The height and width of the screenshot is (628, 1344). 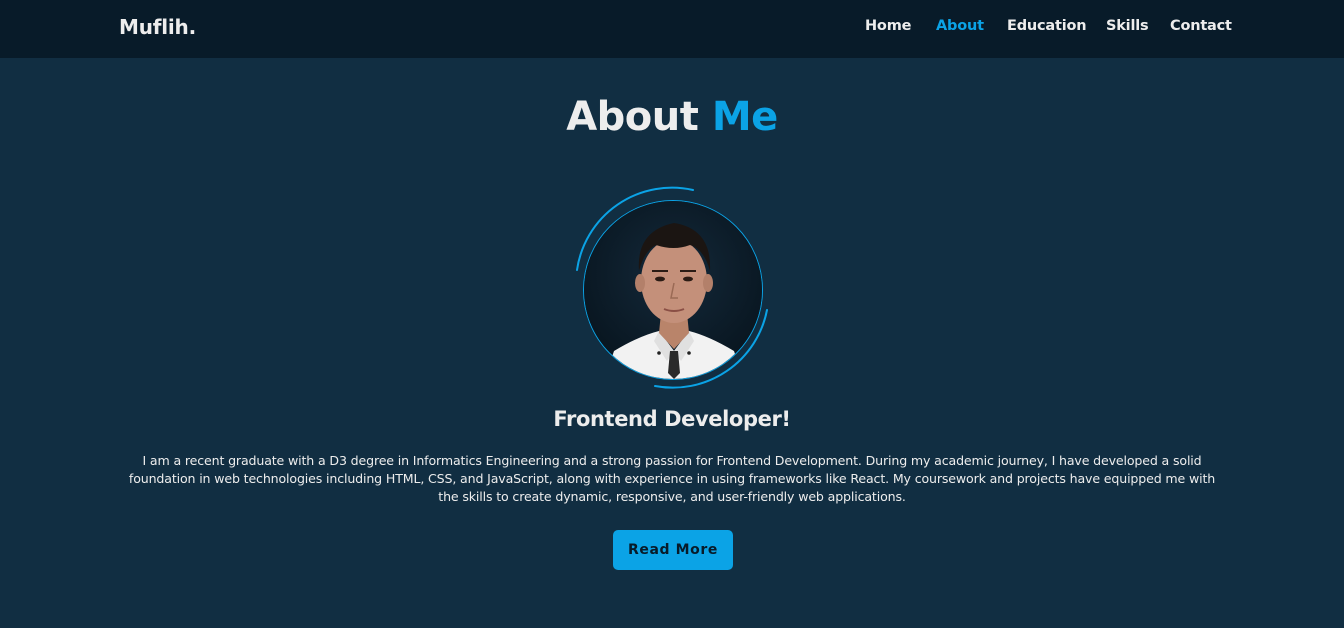 I want to click on nav-about: About, so click(x=960, y=26).